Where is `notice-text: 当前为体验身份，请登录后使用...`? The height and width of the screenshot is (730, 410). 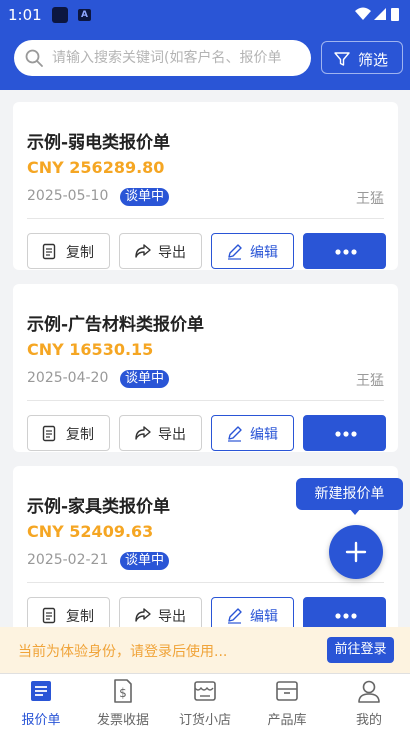 notice-text: 当前为体验身份，请登录后使用... is located at coordinates (123, 652).